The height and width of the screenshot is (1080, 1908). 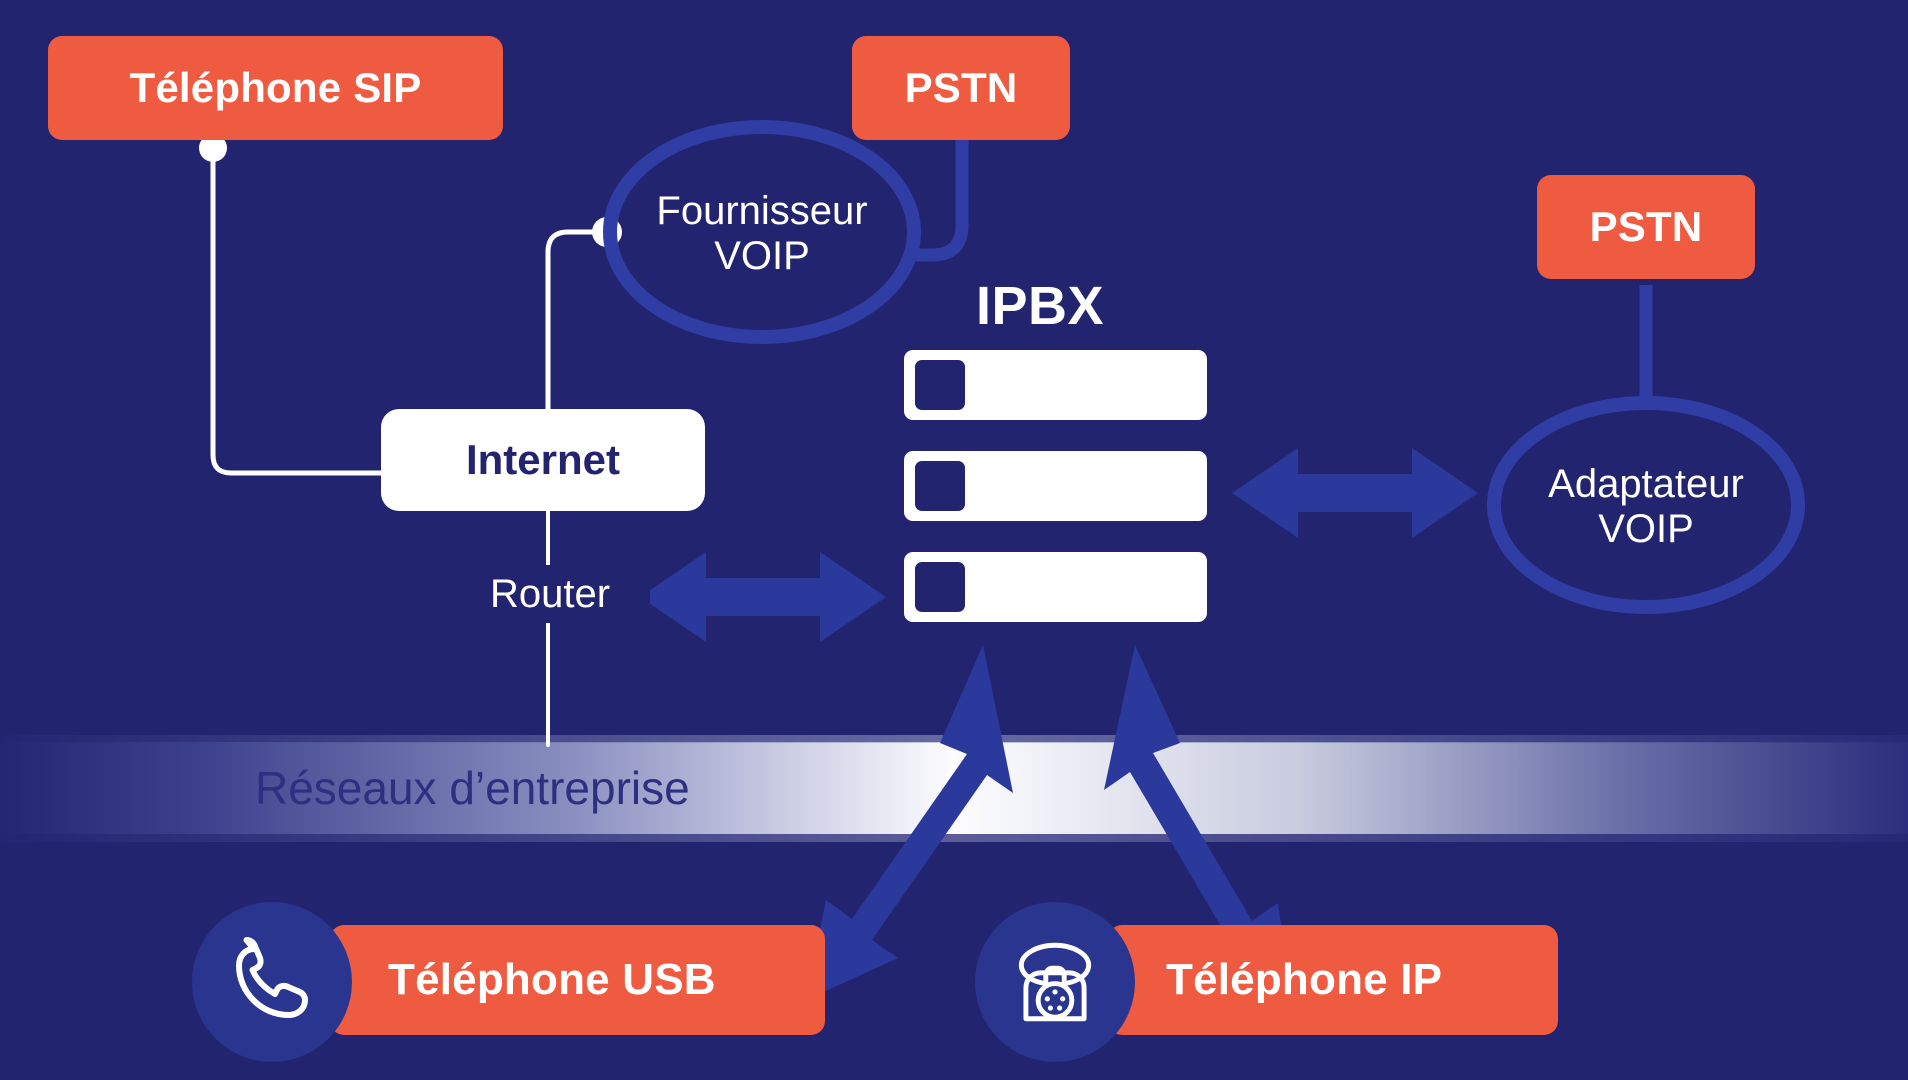 What do you see at coordinates (272, 982) in the screenshot?
I see `phone-handset-icon` at bounding box center [272, 982].